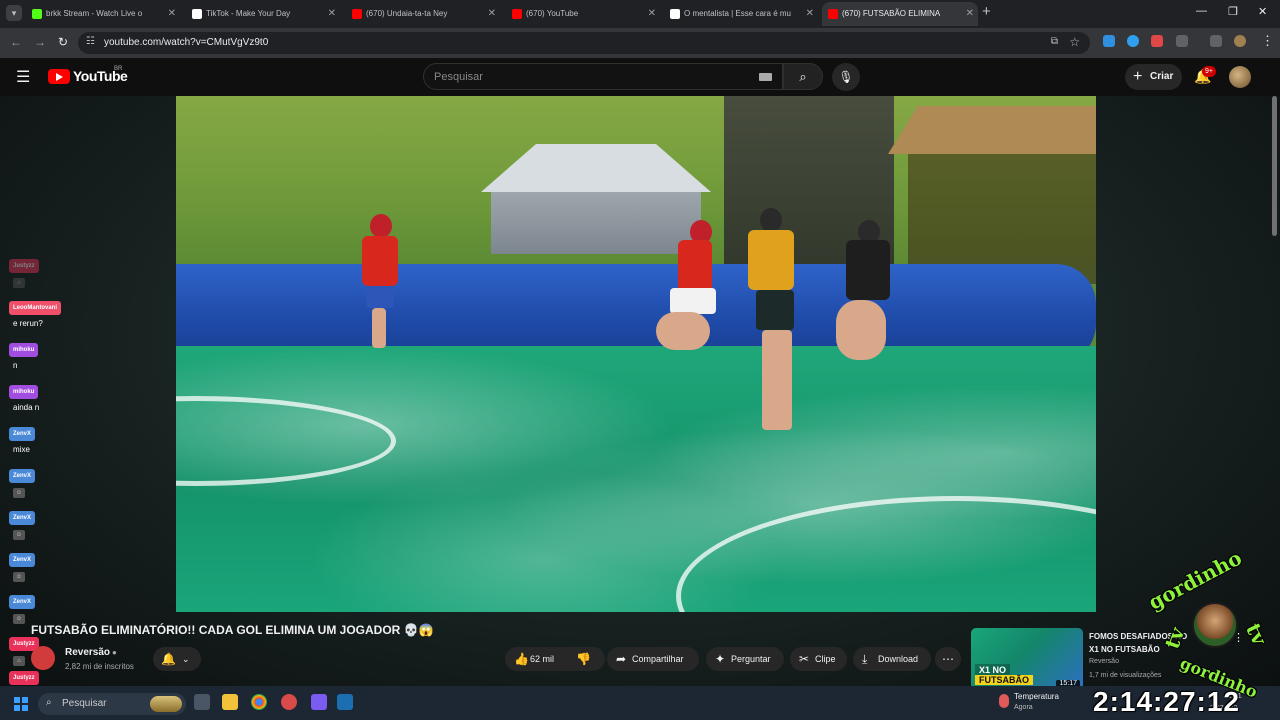  I want to click on reading-list-icon, so click(1216, 41).